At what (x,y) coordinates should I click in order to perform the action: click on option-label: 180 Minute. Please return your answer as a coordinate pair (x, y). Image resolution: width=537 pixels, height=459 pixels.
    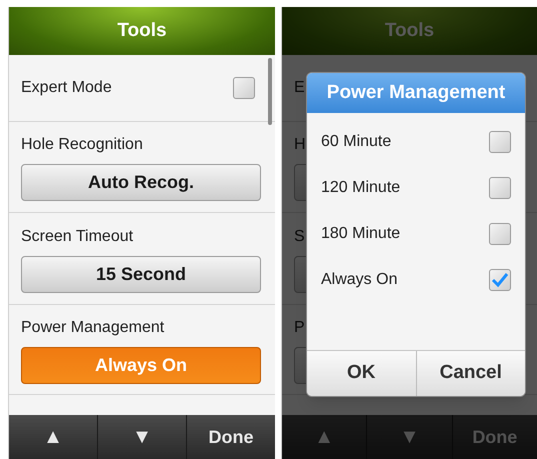
    Looking at the image, I should click on (360, 234).